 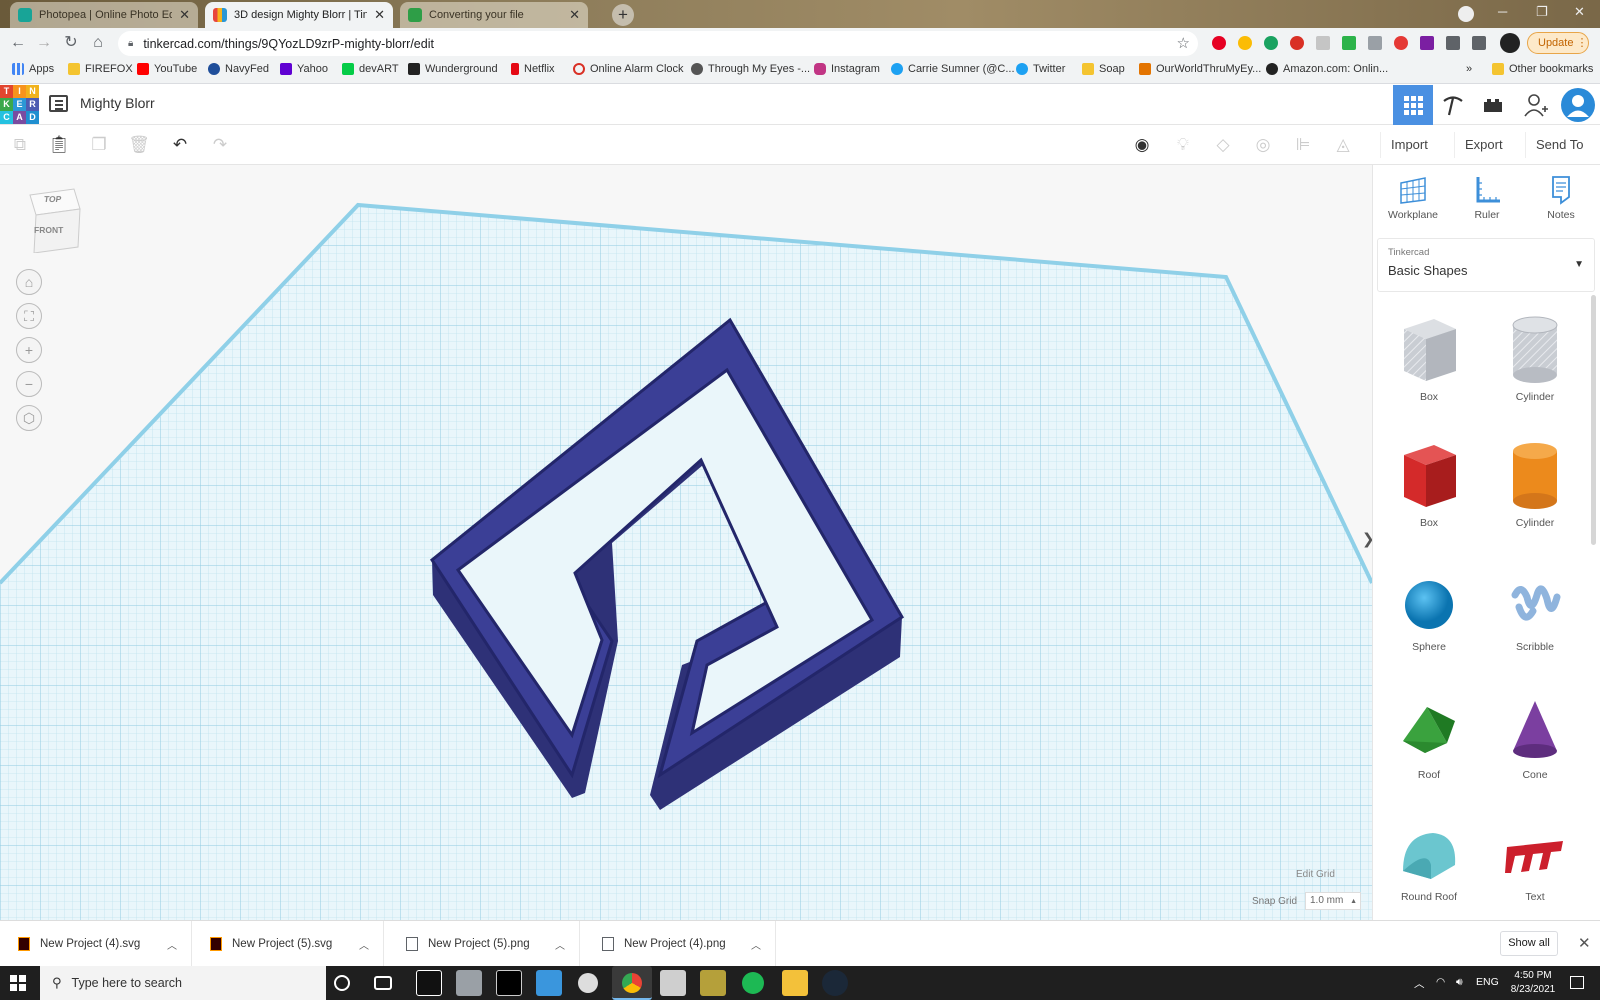 I want to click on reading-list-icon, so click(x=1479, y=43).